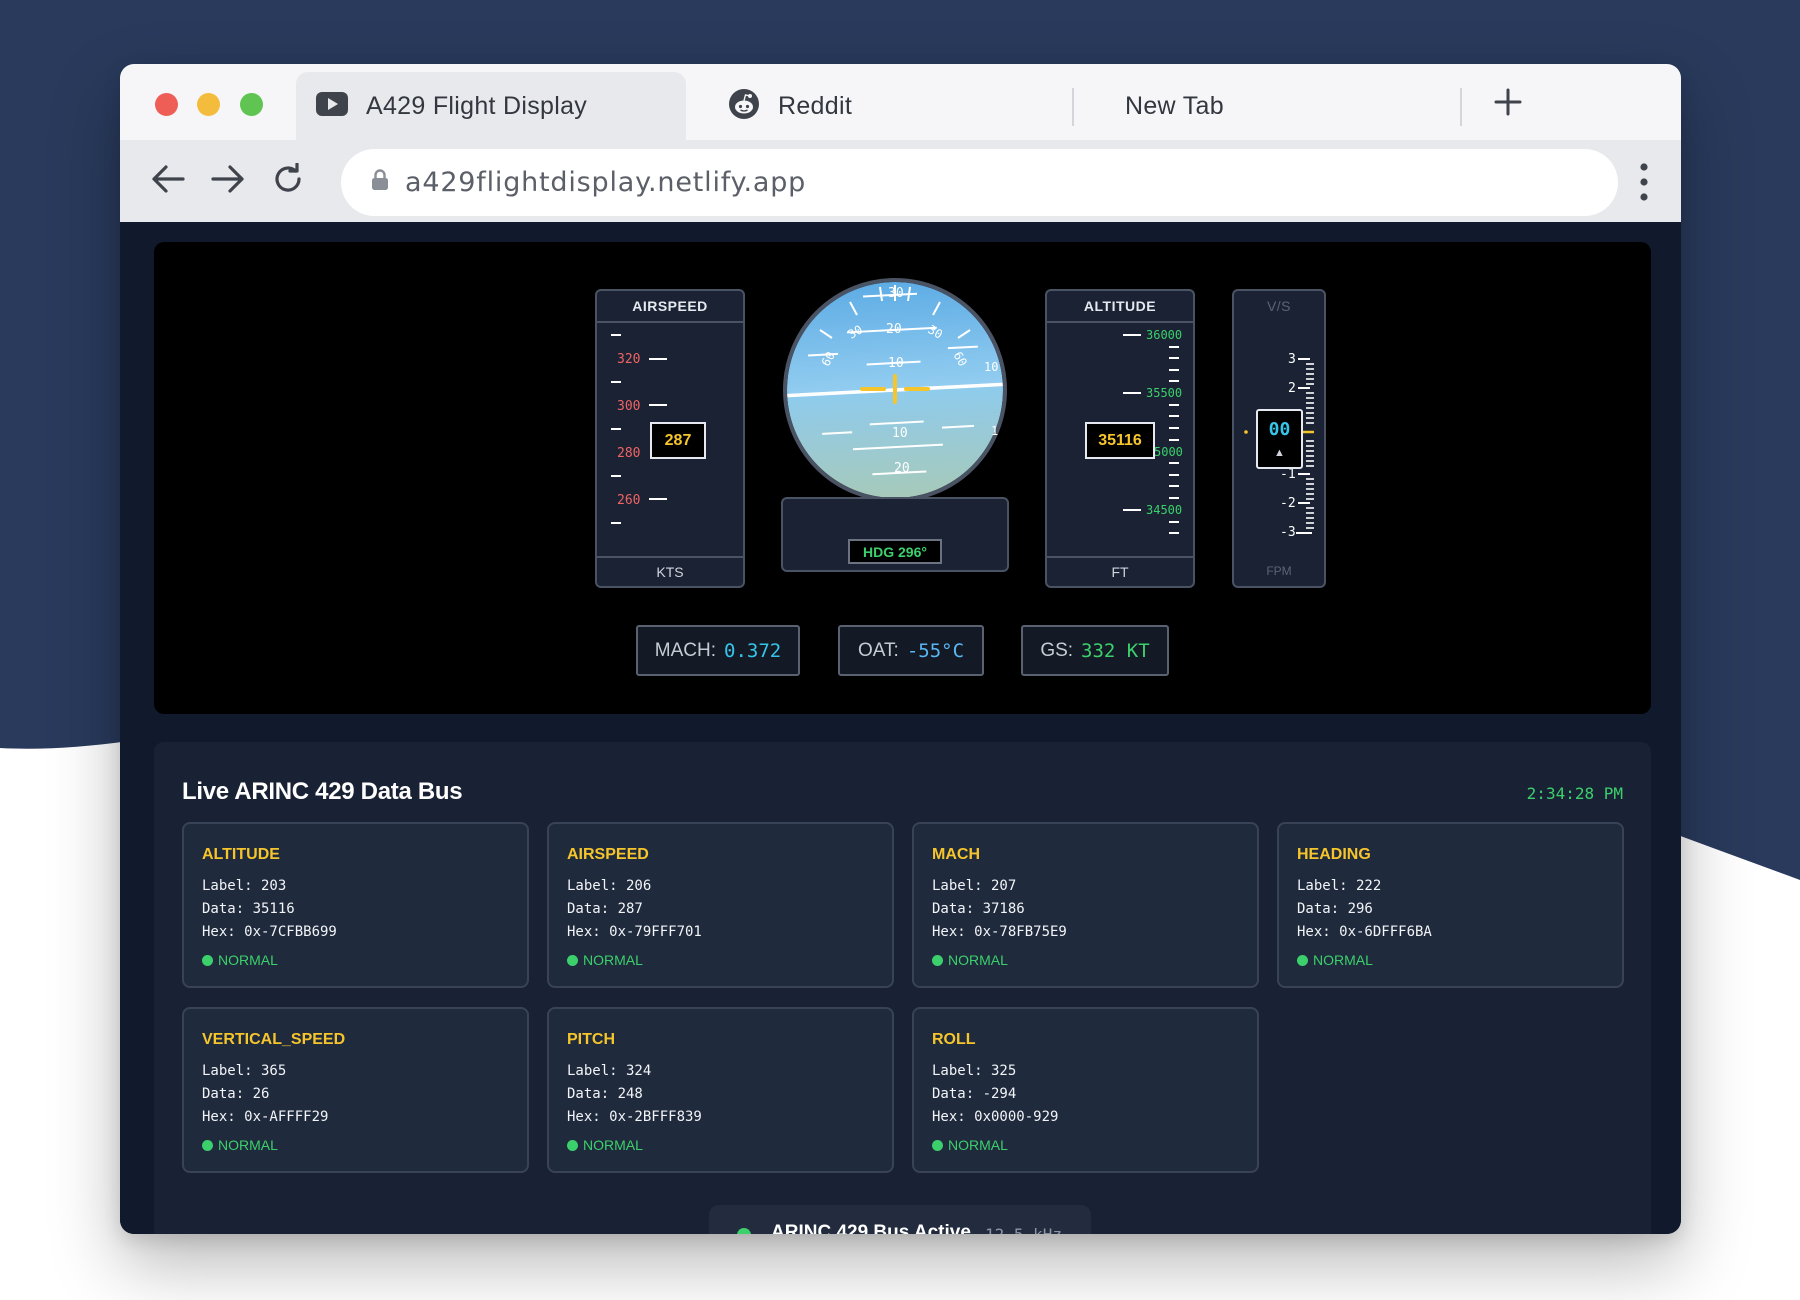  What do you see at coordinates (974, 886) in the screenshot?
I see `card-label: Label: 207` at bounding box center [974, 886].